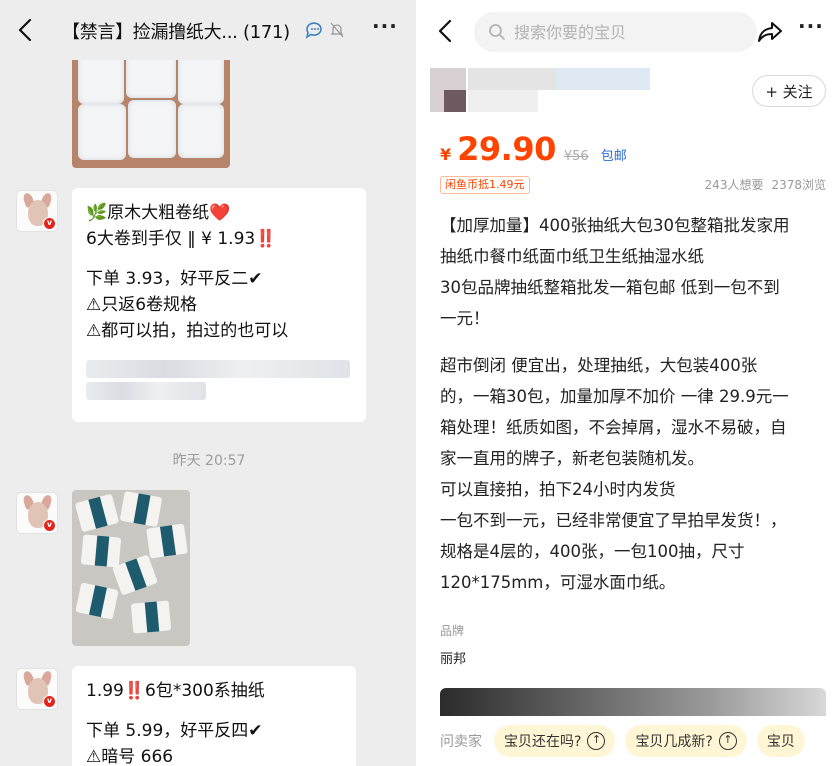 This screenshot has width=840, height=766. Describe the element at coordinates (176, 32) in the screenshot. I see `chat-title: 【禁言】捡漏撸纸大... (171)` at that location.